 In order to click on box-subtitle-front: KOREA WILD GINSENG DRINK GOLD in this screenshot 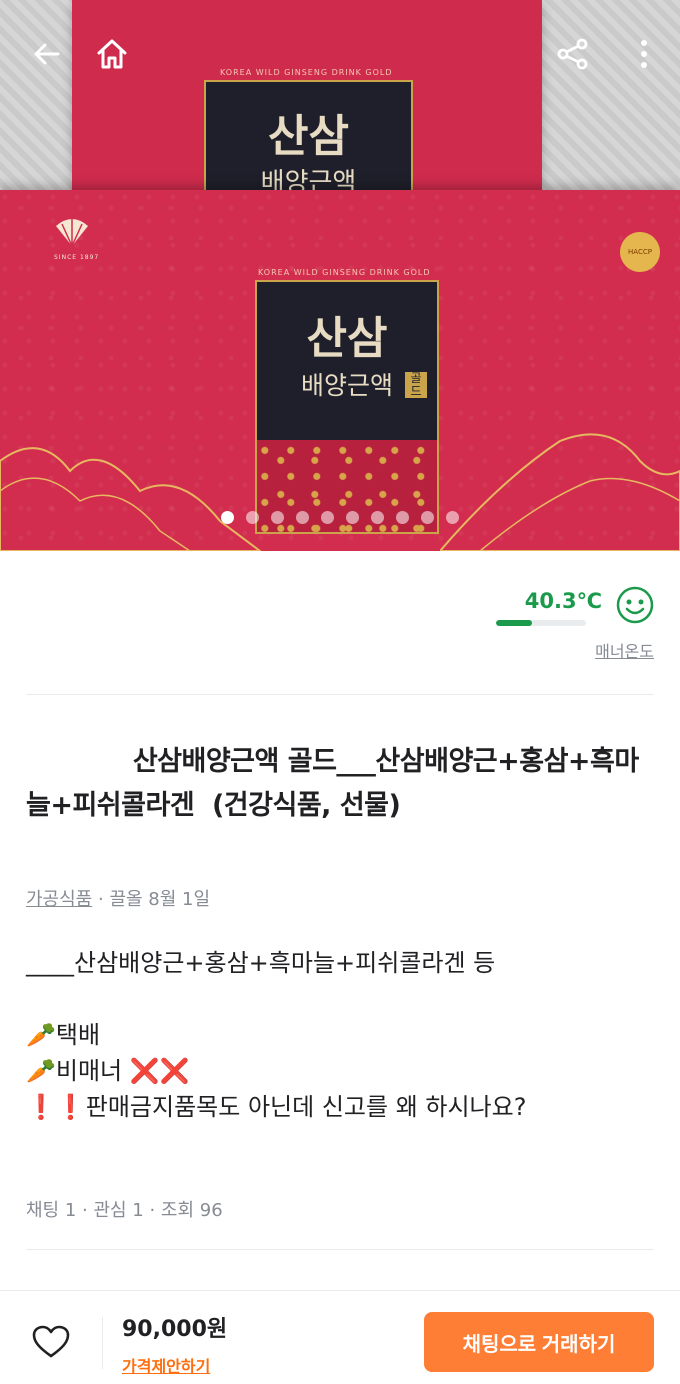, I will do `click(344, 272)`.